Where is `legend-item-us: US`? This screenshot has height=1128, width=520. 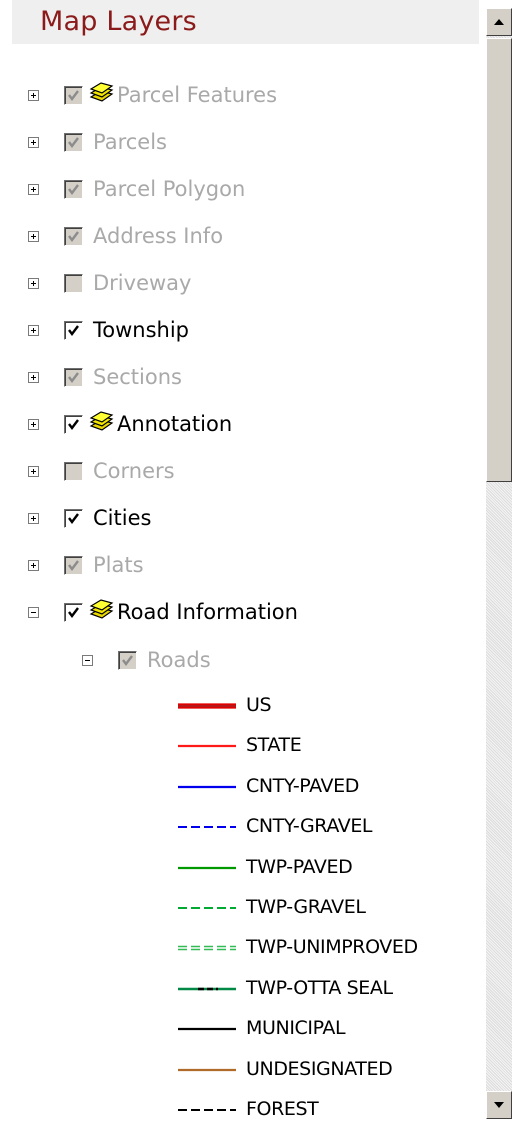 legend-item-us: US is located at coordinates (224, 705).